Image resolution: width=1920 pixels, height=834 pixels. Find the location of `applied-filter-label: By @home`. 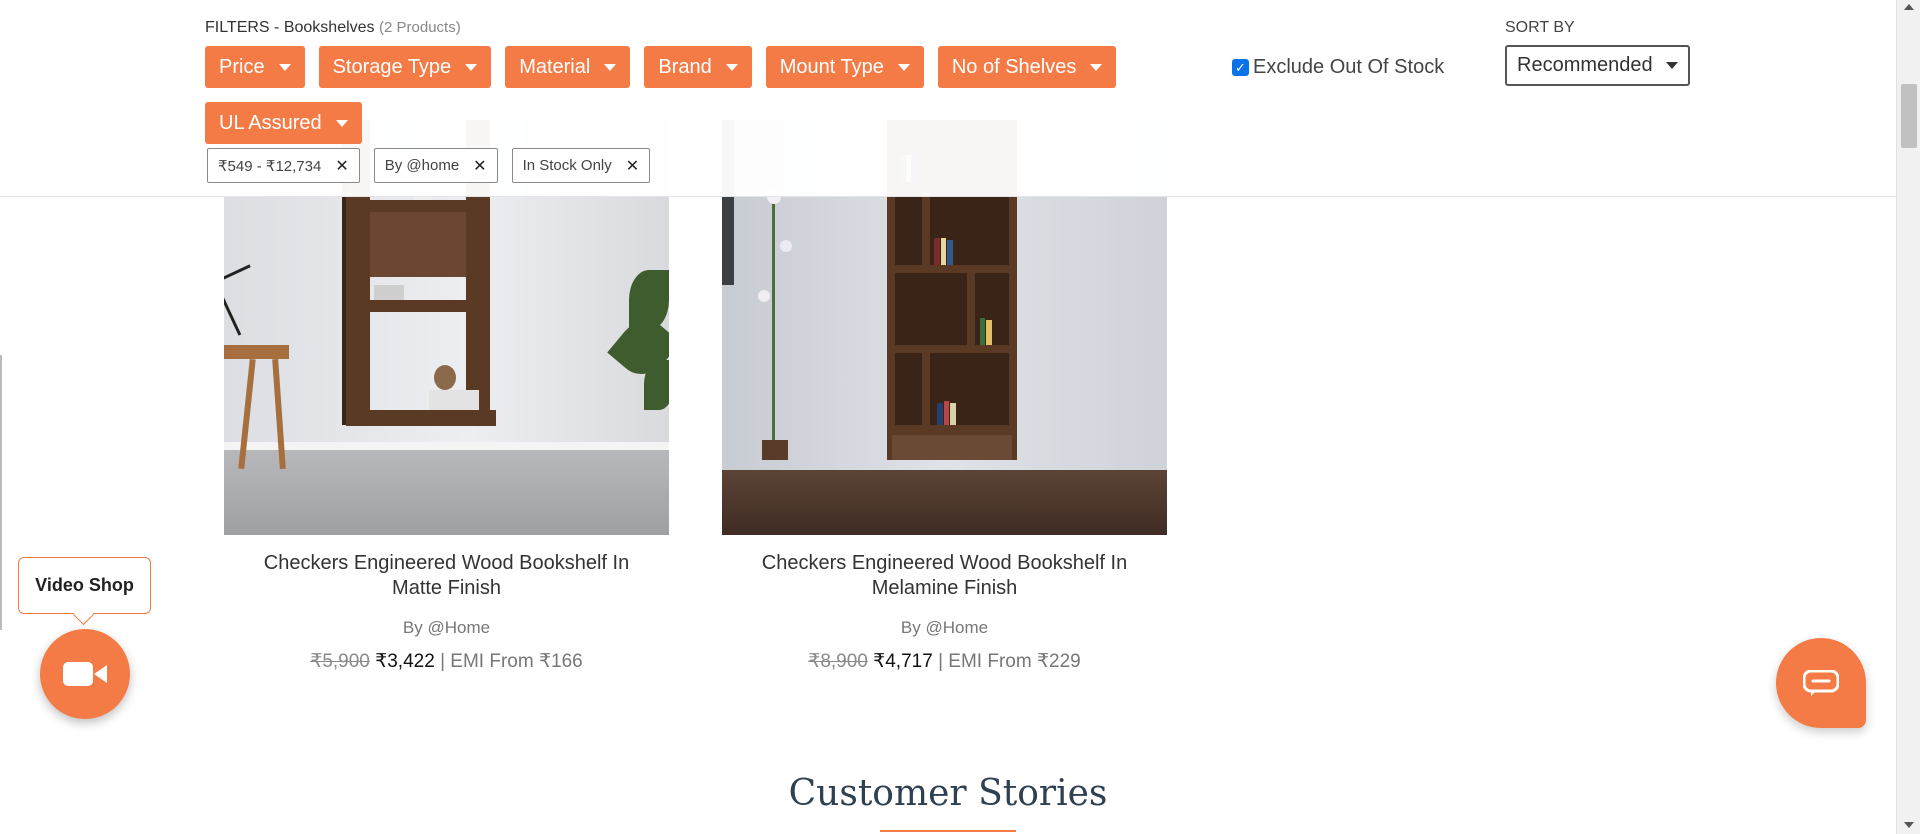

applied-filter-label: By @home is located at coordinates (422, 165).